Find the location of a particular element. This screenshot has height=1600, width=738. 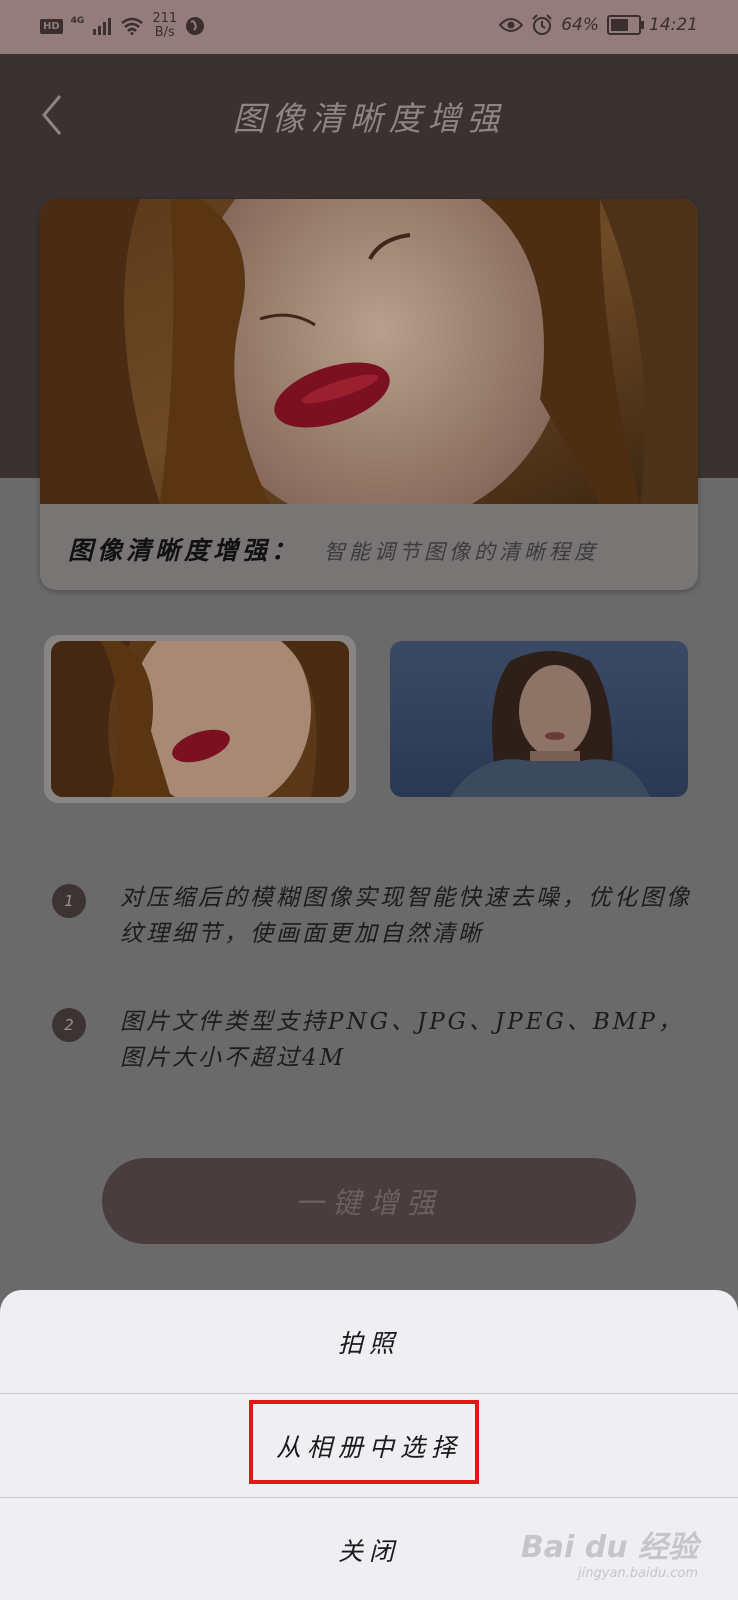

one-click-enhance-button: 一键增强 is located at coordinates (369, 1201).